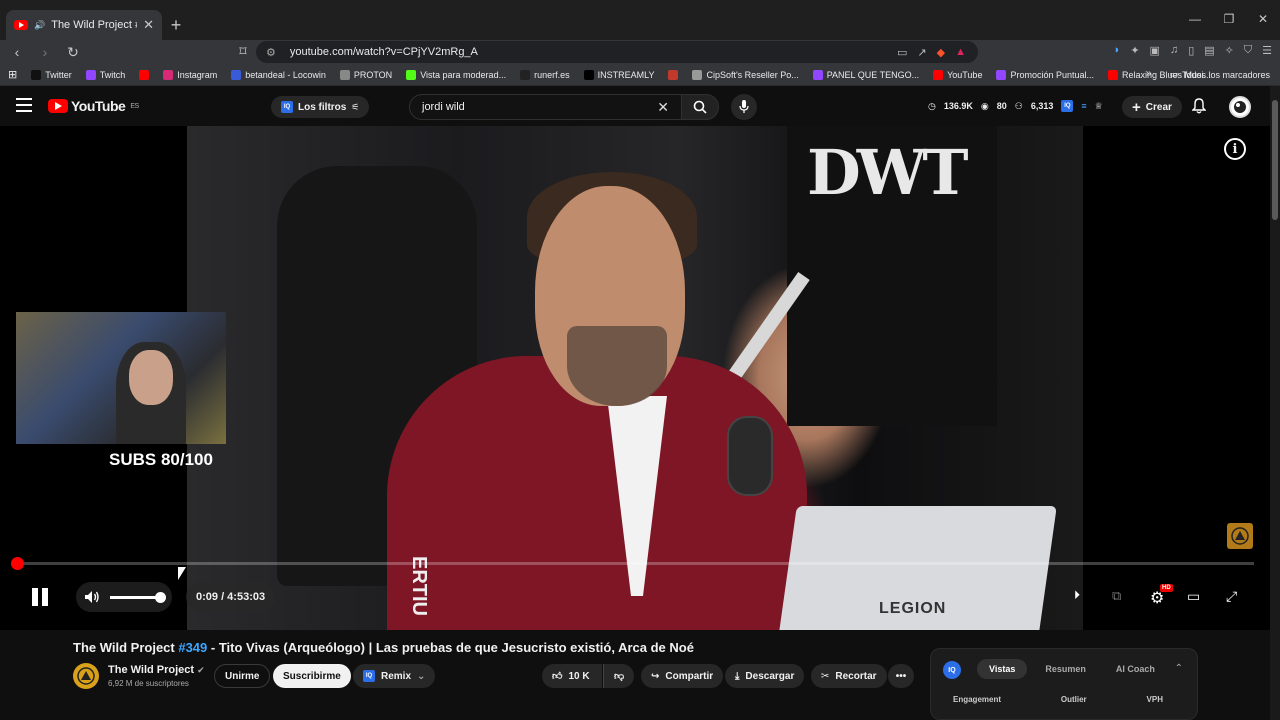  What do you see at coordinates (278, 74) in the screenshot?
I see `bookmark-item: betandeal - Locowin` at bounding box center [278, 74].